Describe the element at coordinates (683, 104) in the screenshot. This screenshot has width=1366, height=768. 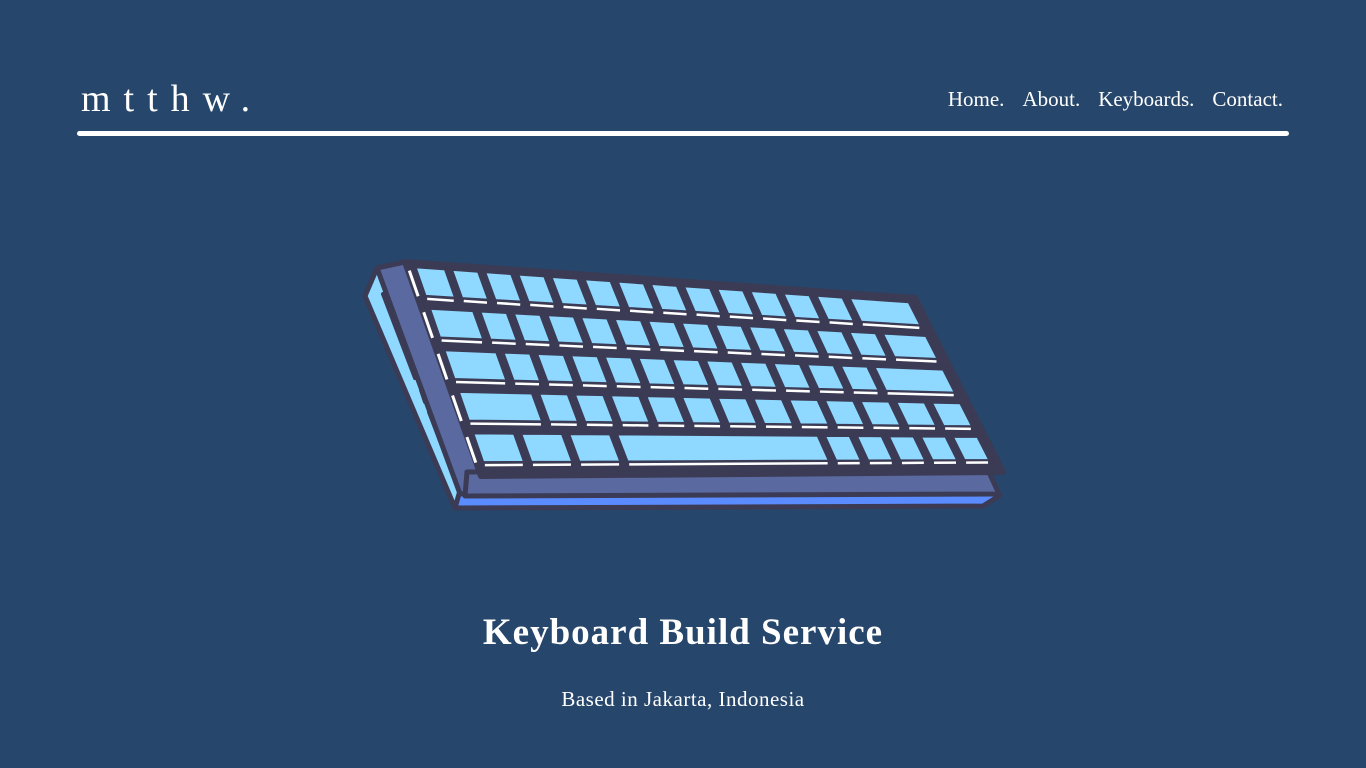
I see `site-header: mtthw. Home. About. Keyboards. Contact.` at that location.